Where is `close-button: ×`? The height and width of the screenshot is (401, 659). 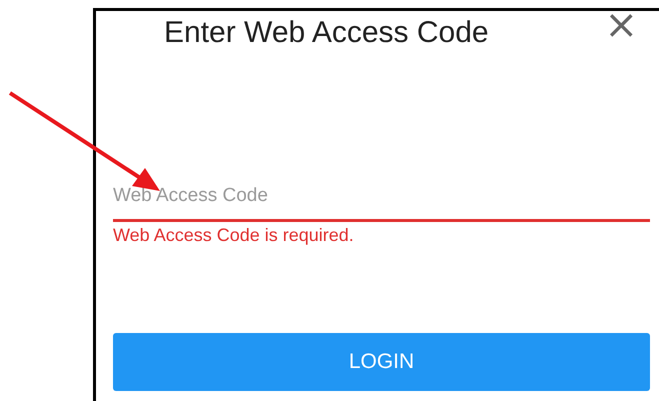 close-button: × is located at coordinates (621, 25).